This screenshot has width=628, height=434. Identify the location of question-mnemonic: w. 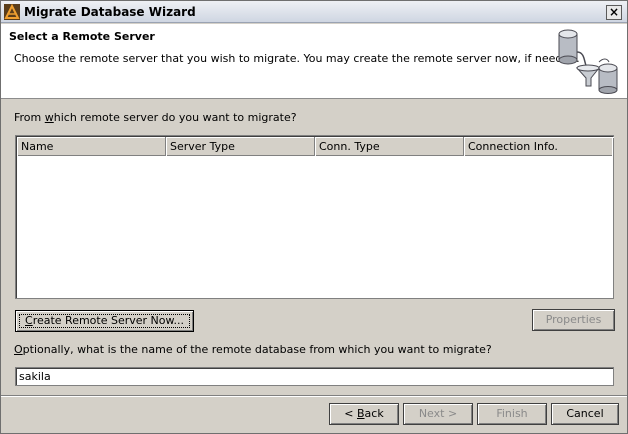
(49, 117).